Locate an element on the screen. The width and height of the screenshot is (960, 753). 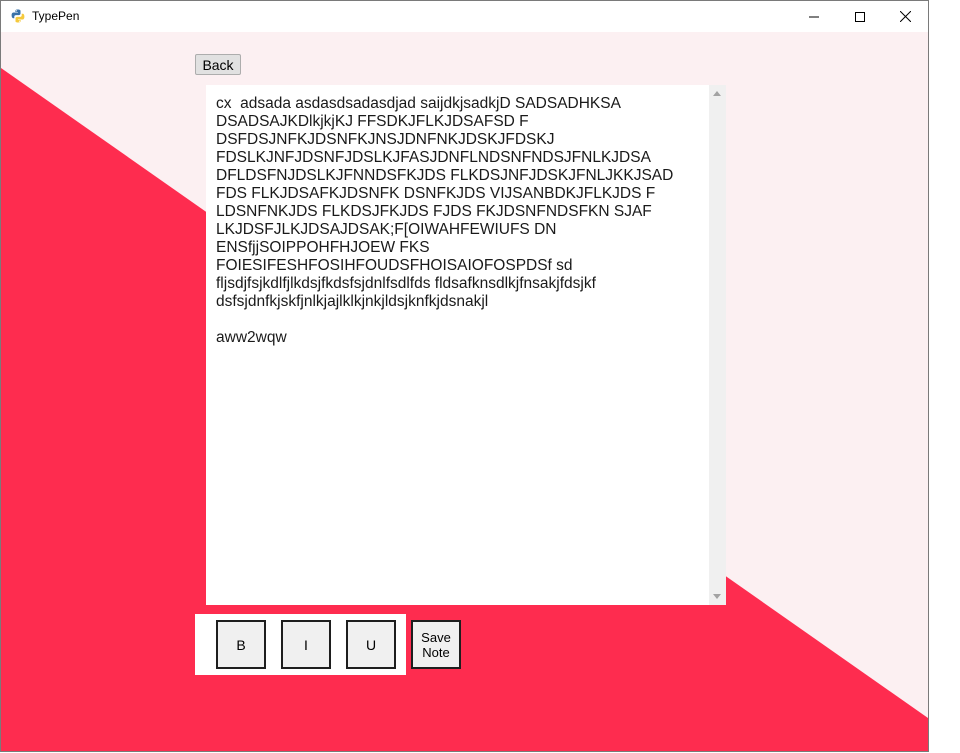
minimize-icon is located at coordinates (814, 16).